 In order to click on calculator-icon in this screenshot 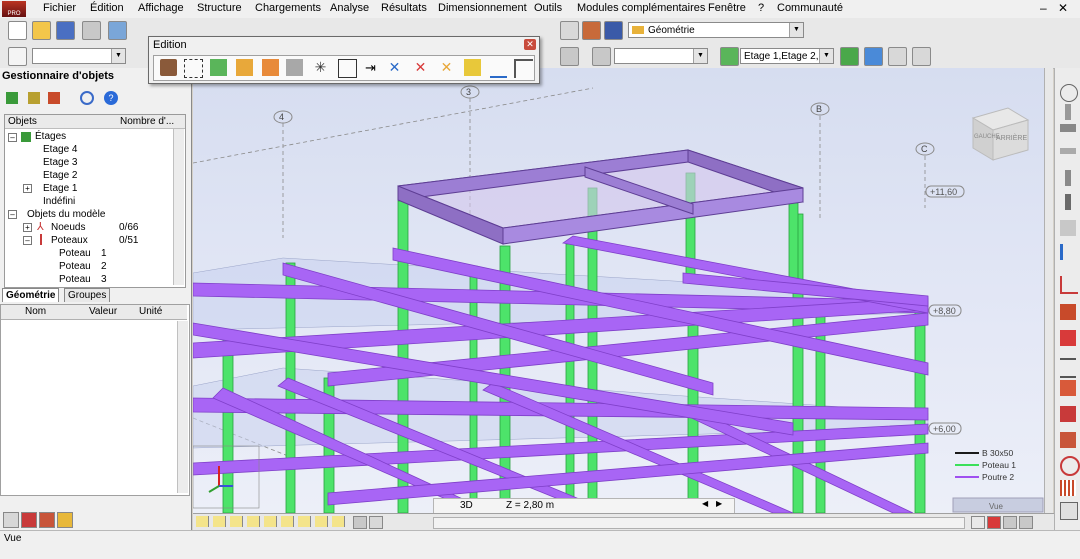, I will do `click(569, 30)`.